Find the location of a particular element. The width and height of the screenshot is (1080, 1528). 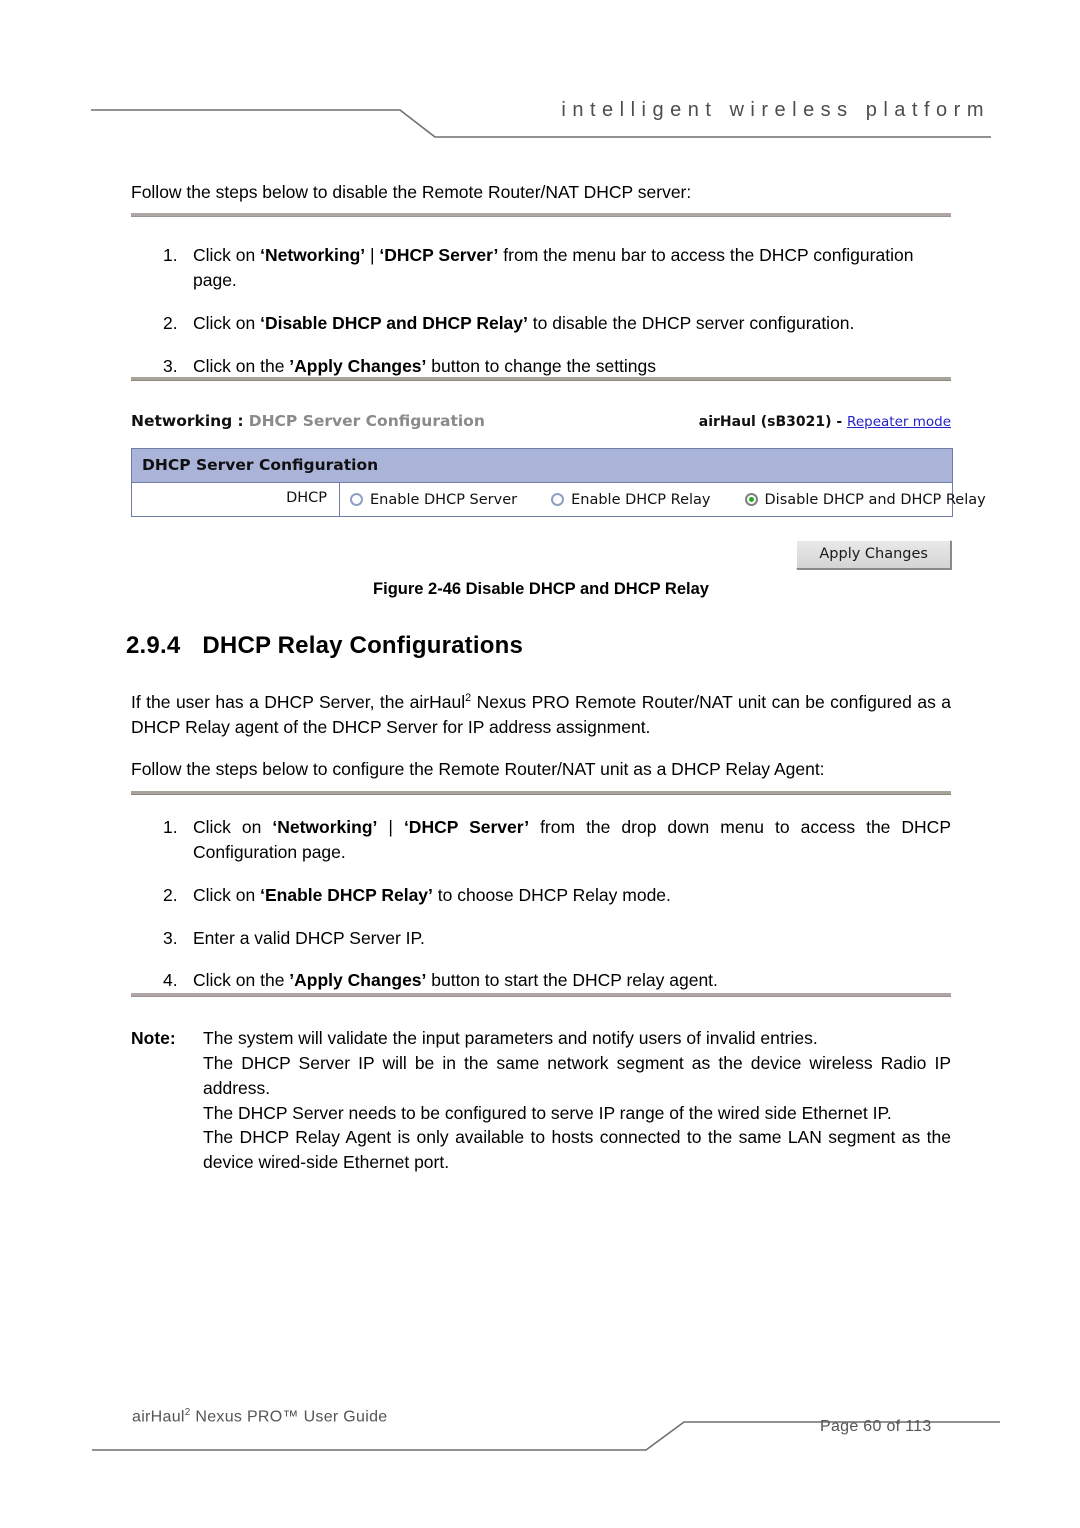

breadcrumb-page: DHCP Server Configuration is located at coordinates (366, 421).